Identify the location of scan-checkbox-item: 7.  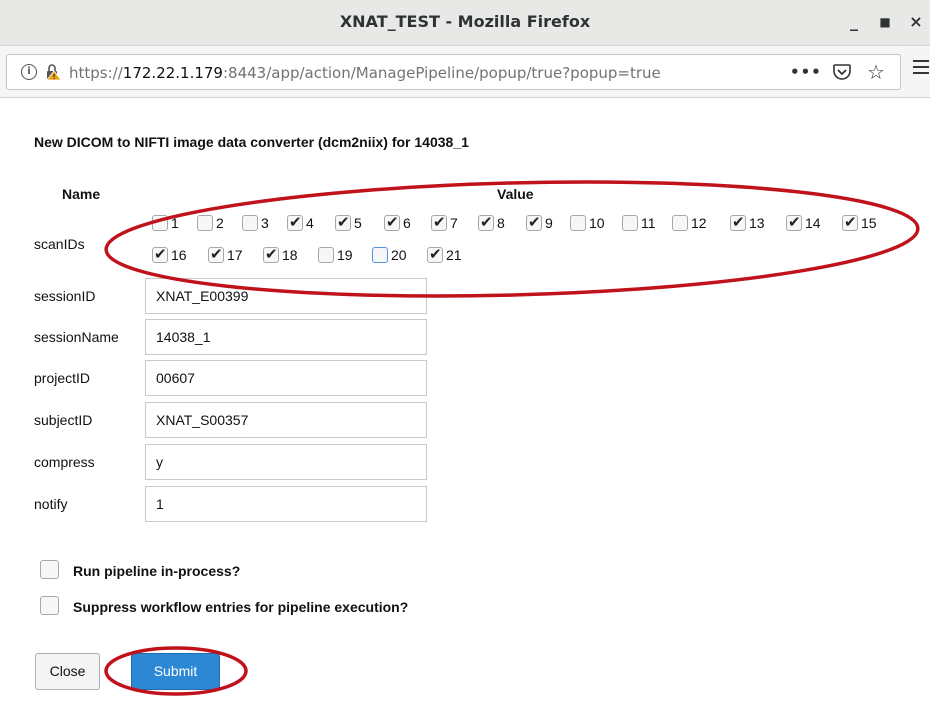
(444, 222).